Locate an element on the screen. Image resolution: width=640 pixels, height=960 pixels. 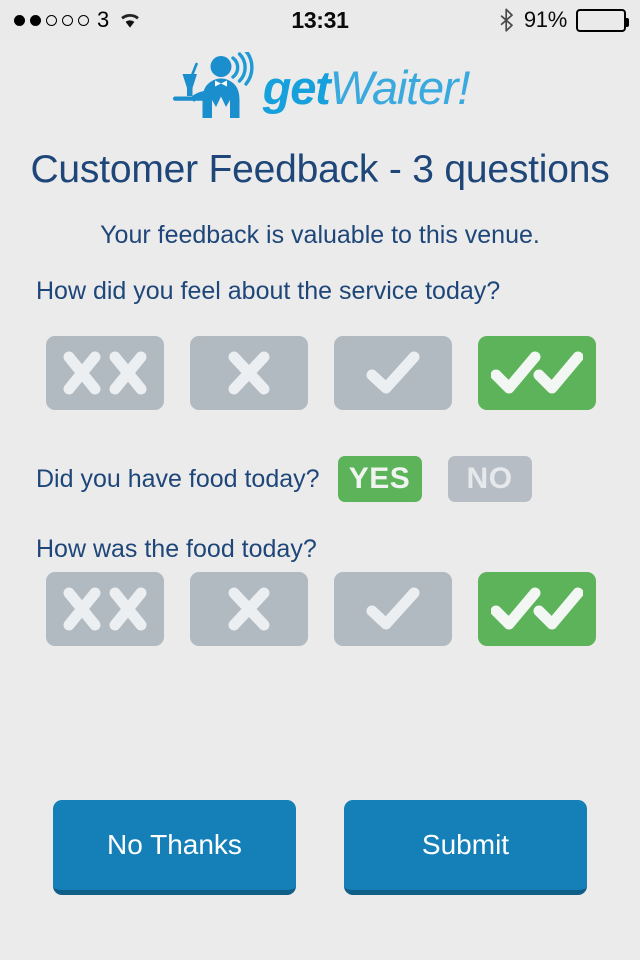
food-rating-very-bad is located at coordinates (105, 609).